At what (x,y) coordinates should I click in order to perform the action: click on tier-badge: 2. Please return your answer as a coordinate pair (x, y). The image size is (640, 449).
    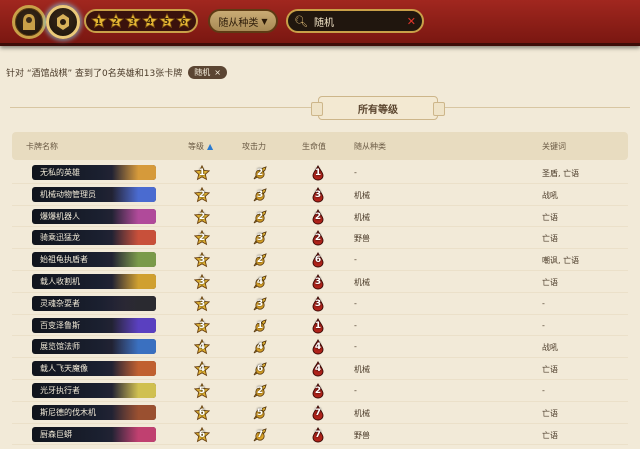
    Looking at the image, I should click on (202, 238).